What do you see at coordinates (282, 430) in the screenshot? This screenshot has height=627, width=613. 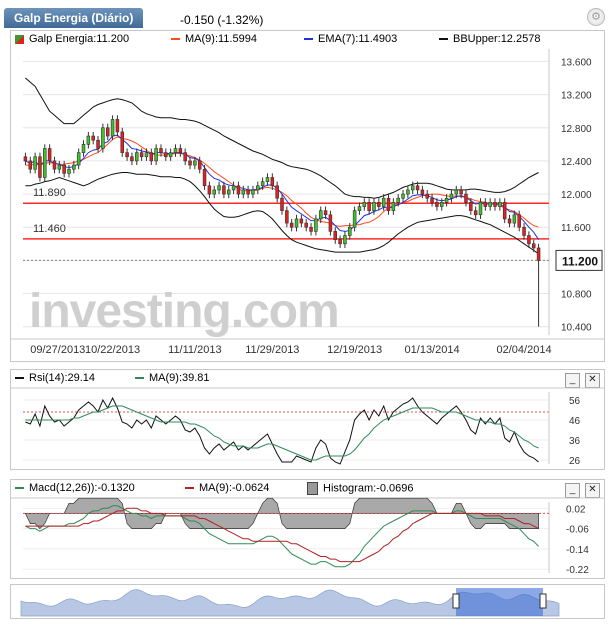 I see `rsi-series-line` at bounding box center [282, 430].